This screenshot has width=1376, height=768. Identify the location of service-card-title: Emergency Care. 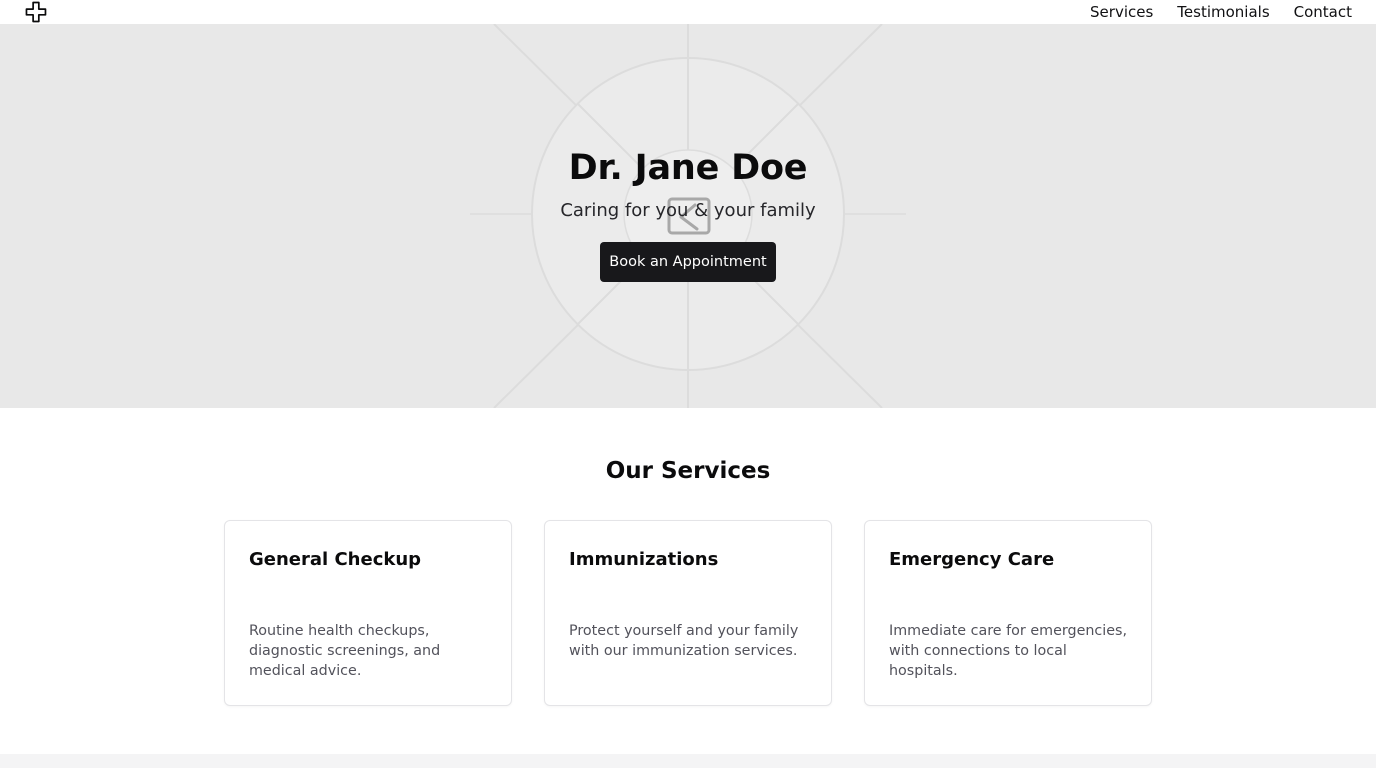
(972, 559).